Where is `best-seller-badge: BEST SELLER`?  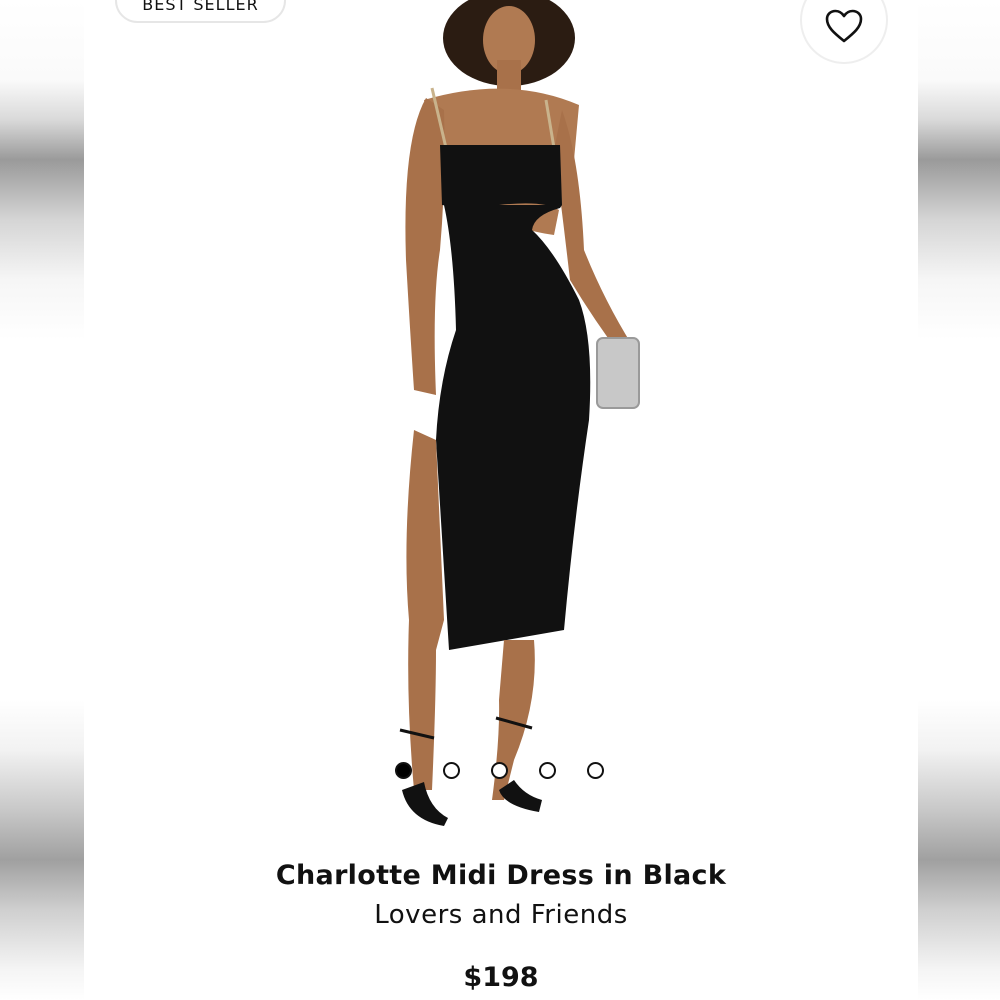
best-seller-badge: BEST SELLER is located at coordinates (200, 11).